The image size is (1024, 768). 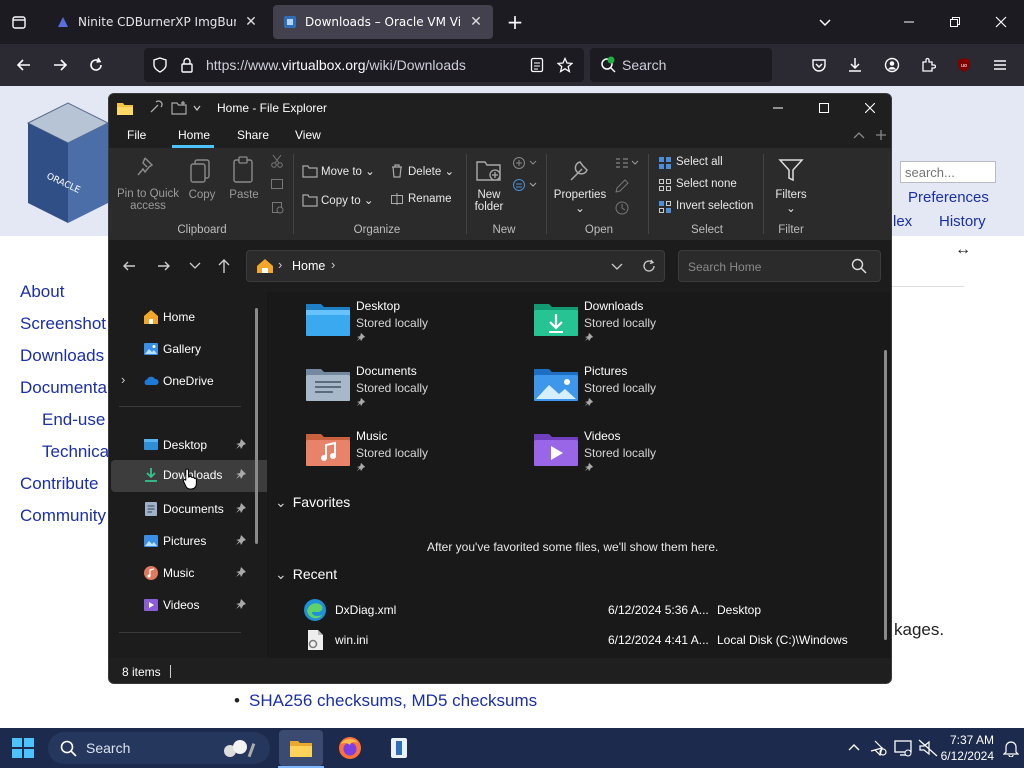 What do you see at coordinates (627, 163) in the screenshot?
I see `open-icon` at bounding box center [627, 163].